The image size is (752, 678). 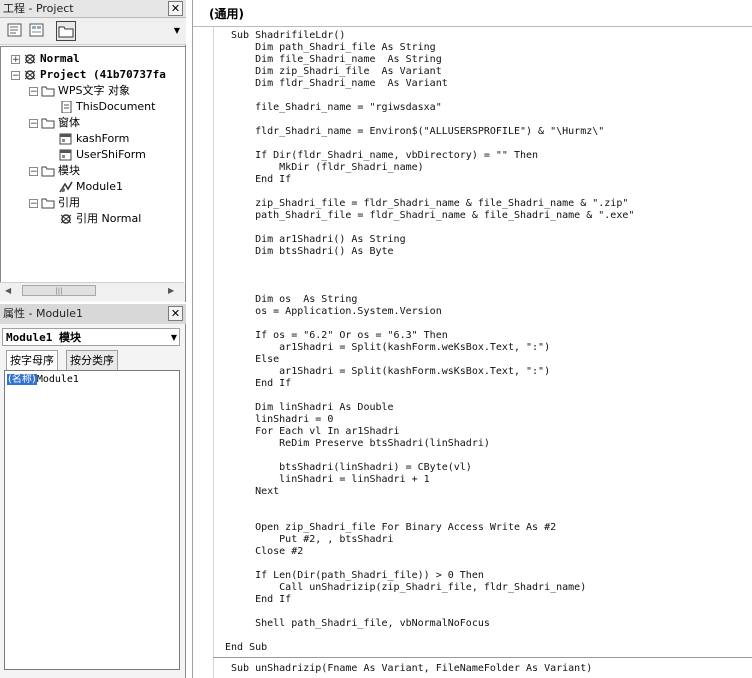 What do you see at coordinates (22, 379) in the screenshot?
I see `property-key: (名称)` at bounding box center [22, 379].